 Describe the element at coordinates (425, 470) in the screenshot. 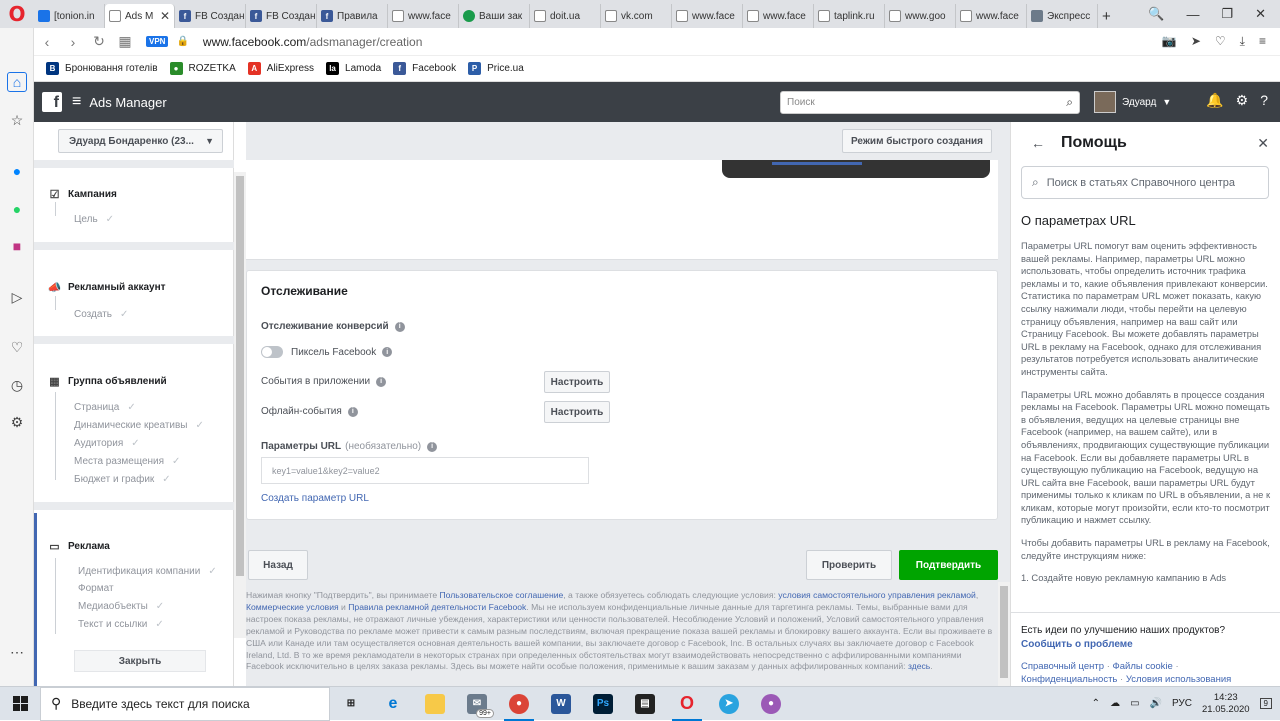

I see `url-params-input: key1=value1&key2=value2` at that location.